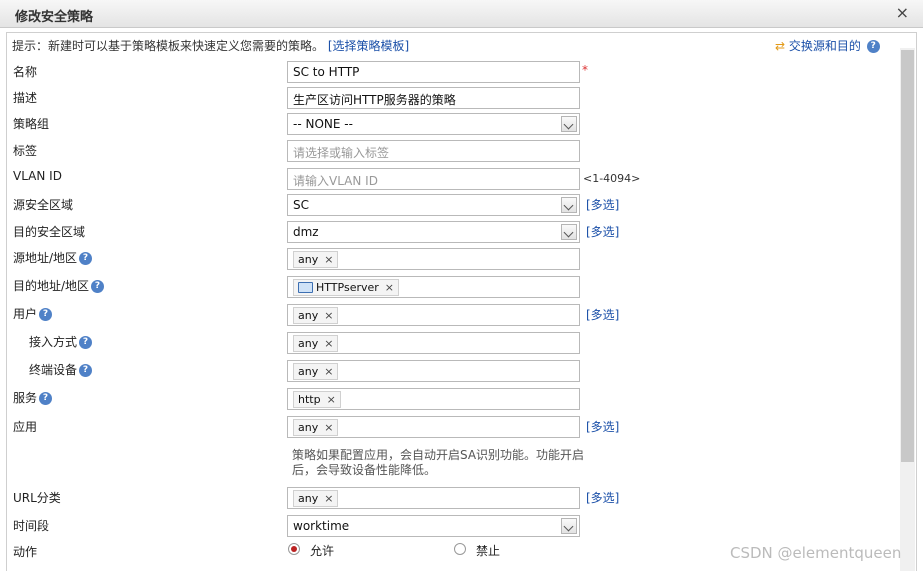 This screenshot has width=923, height=571. I want to click on action-deny-label: 禁止, so click(488, 551).